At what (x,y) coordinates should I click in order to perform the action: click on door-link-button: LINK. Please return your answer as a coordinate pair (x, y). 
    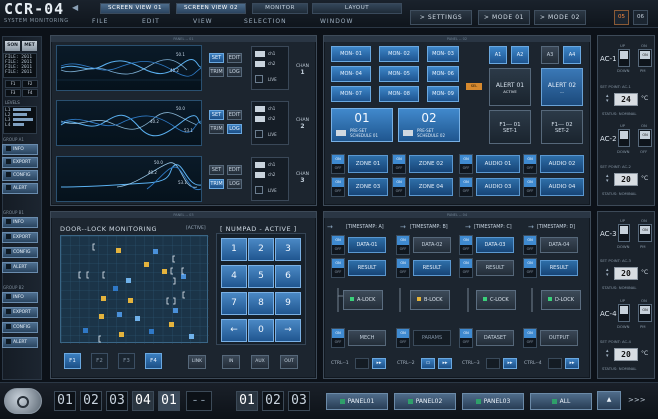
    Looking at the image, I should click on (197, 362).